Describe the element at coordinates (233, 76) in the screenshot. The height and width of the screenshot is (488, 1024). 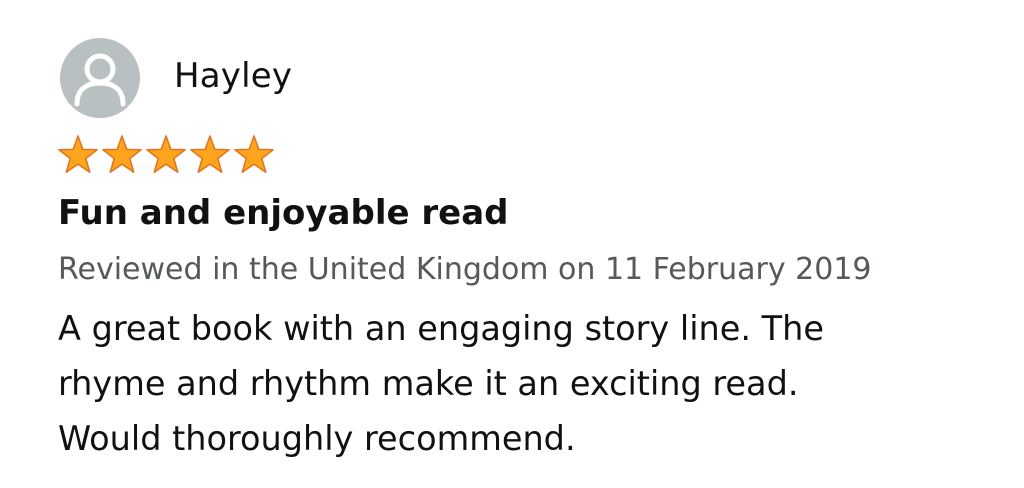
I see `reviewer-name: Hayley` at that location.